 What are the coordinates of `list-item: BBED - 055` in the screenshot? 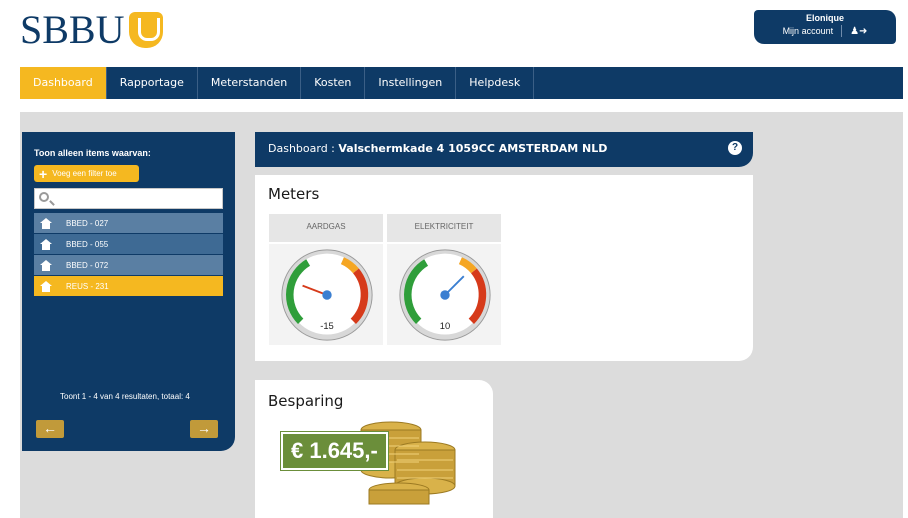 It's located at (128, 244).